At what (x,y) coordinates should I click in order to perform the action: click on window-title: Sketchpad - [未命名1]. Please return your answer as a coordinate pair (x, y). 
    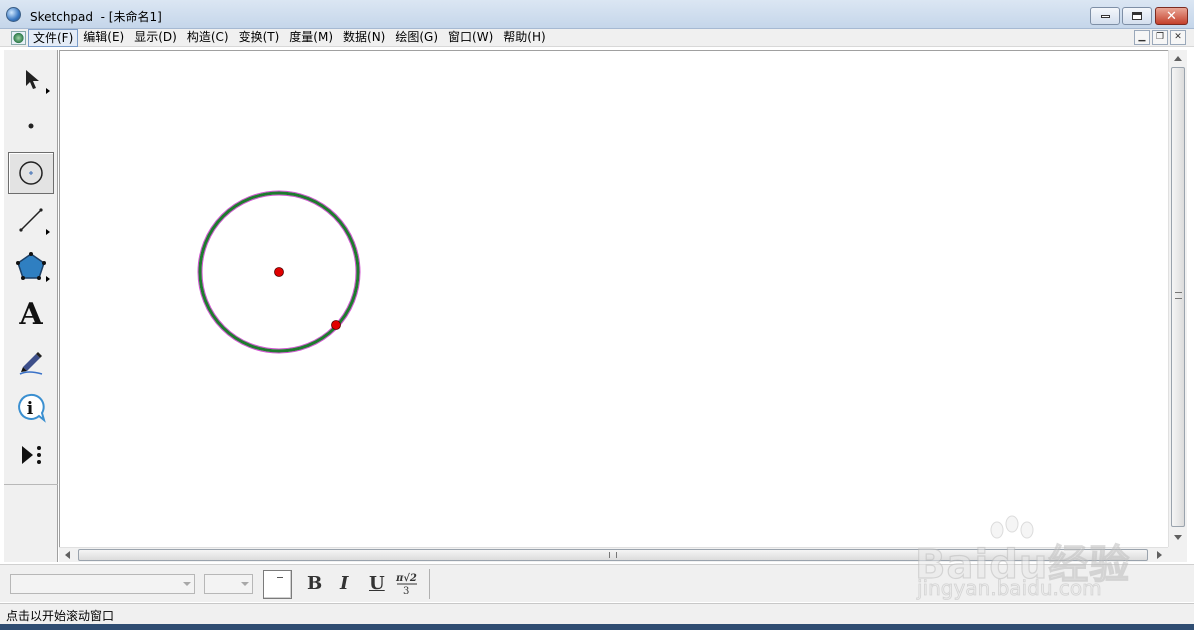
    Looking at the image, I should click on (96, 17).